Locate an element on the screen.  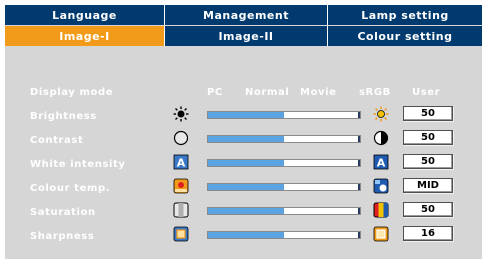
tab-lamp-setting: Lamp setting is located at coordinates (405, 15).